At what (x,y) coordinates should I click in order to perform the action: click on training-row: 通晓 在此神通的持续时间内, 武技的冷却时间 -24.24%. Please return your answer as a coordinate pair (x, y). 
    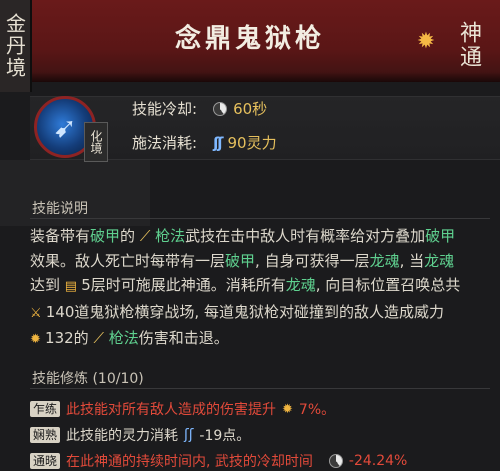
    Looking at the image, I should click on (218, 461).